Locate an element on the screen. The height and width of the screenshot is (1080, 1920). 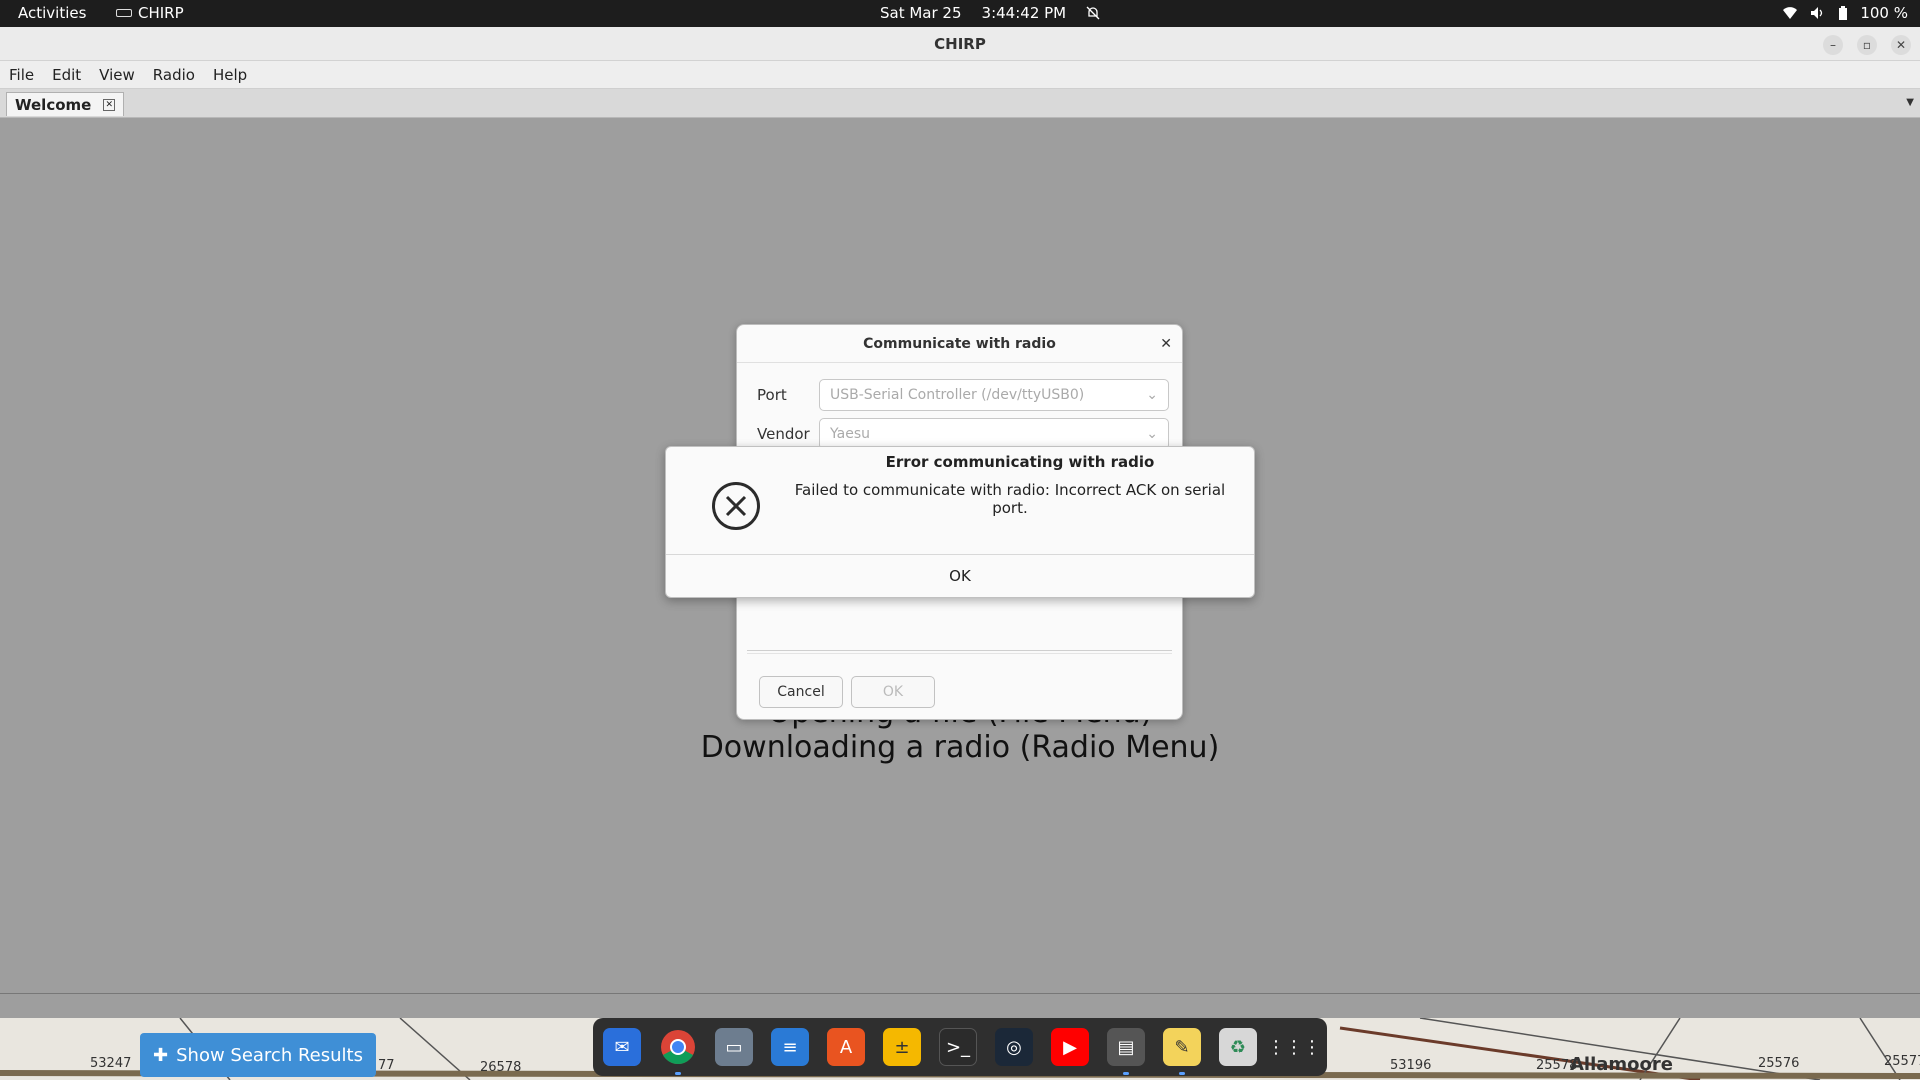
dock: ✉ ▭ ≡ A ± >_ ◎ ▶ ▤ ✎ ♻ ⋮⋮⋮ is located at coordinates (960, 1047).